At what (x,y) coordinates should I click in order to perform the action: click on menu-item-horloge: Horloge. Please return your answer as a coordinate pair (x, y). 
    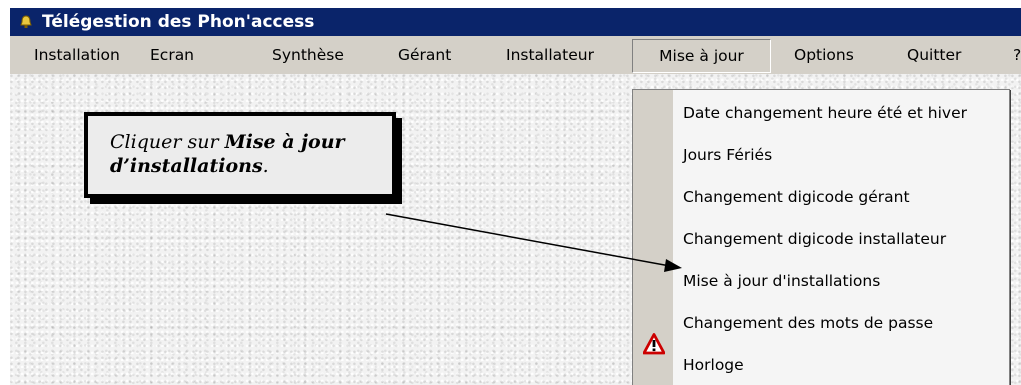
    Looking at the image, I should click on (713, 365).